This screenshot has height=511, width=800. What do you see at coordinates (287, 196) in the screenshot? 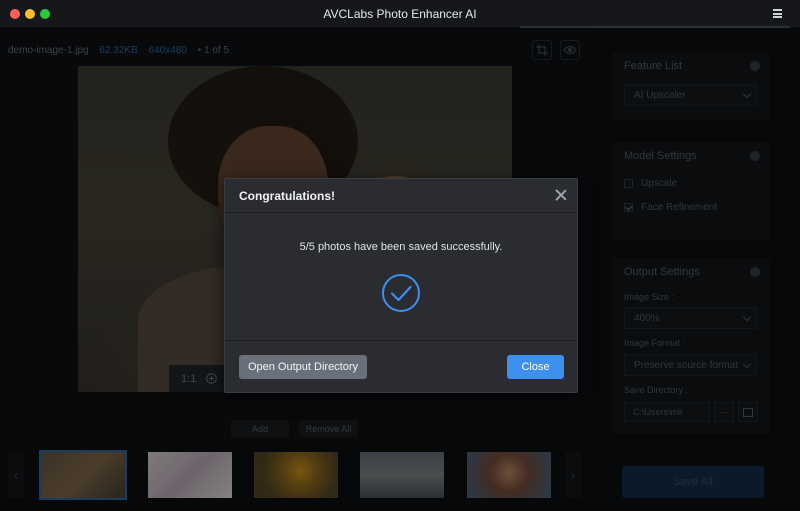
I see `dialog-title: Congratulations!` at bounding box center [287, 196].